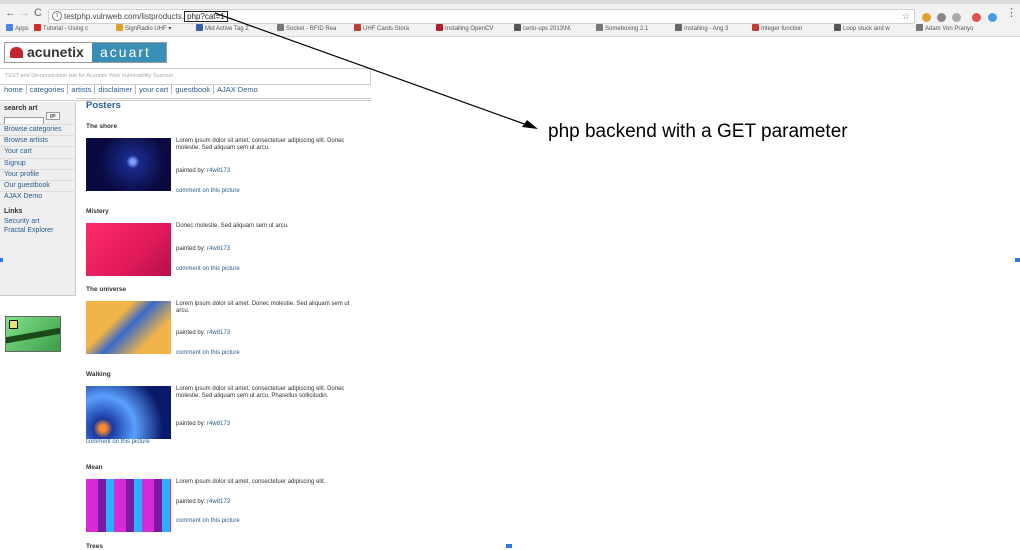 This screenshot has width=1020, height=550. What do you see at coordinates (698, 131) in the screenshot?
I see `annotation-label: php backend with a GET parameter` at bounding box center [698, 131].